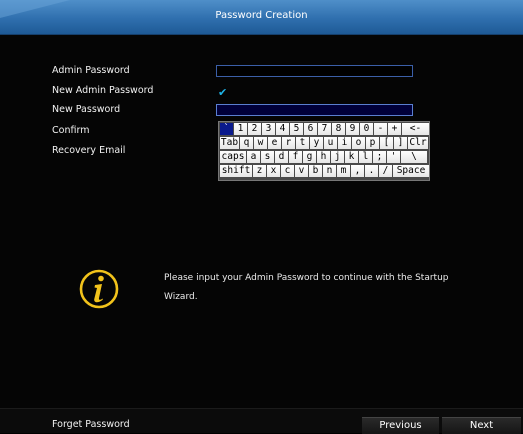 Image resolution: width=523 pixels, height=434 pixels. What do you see at coordinates (302, 143) in the screenshot?
I see `key-t: t` at bounding box center [302, 143].